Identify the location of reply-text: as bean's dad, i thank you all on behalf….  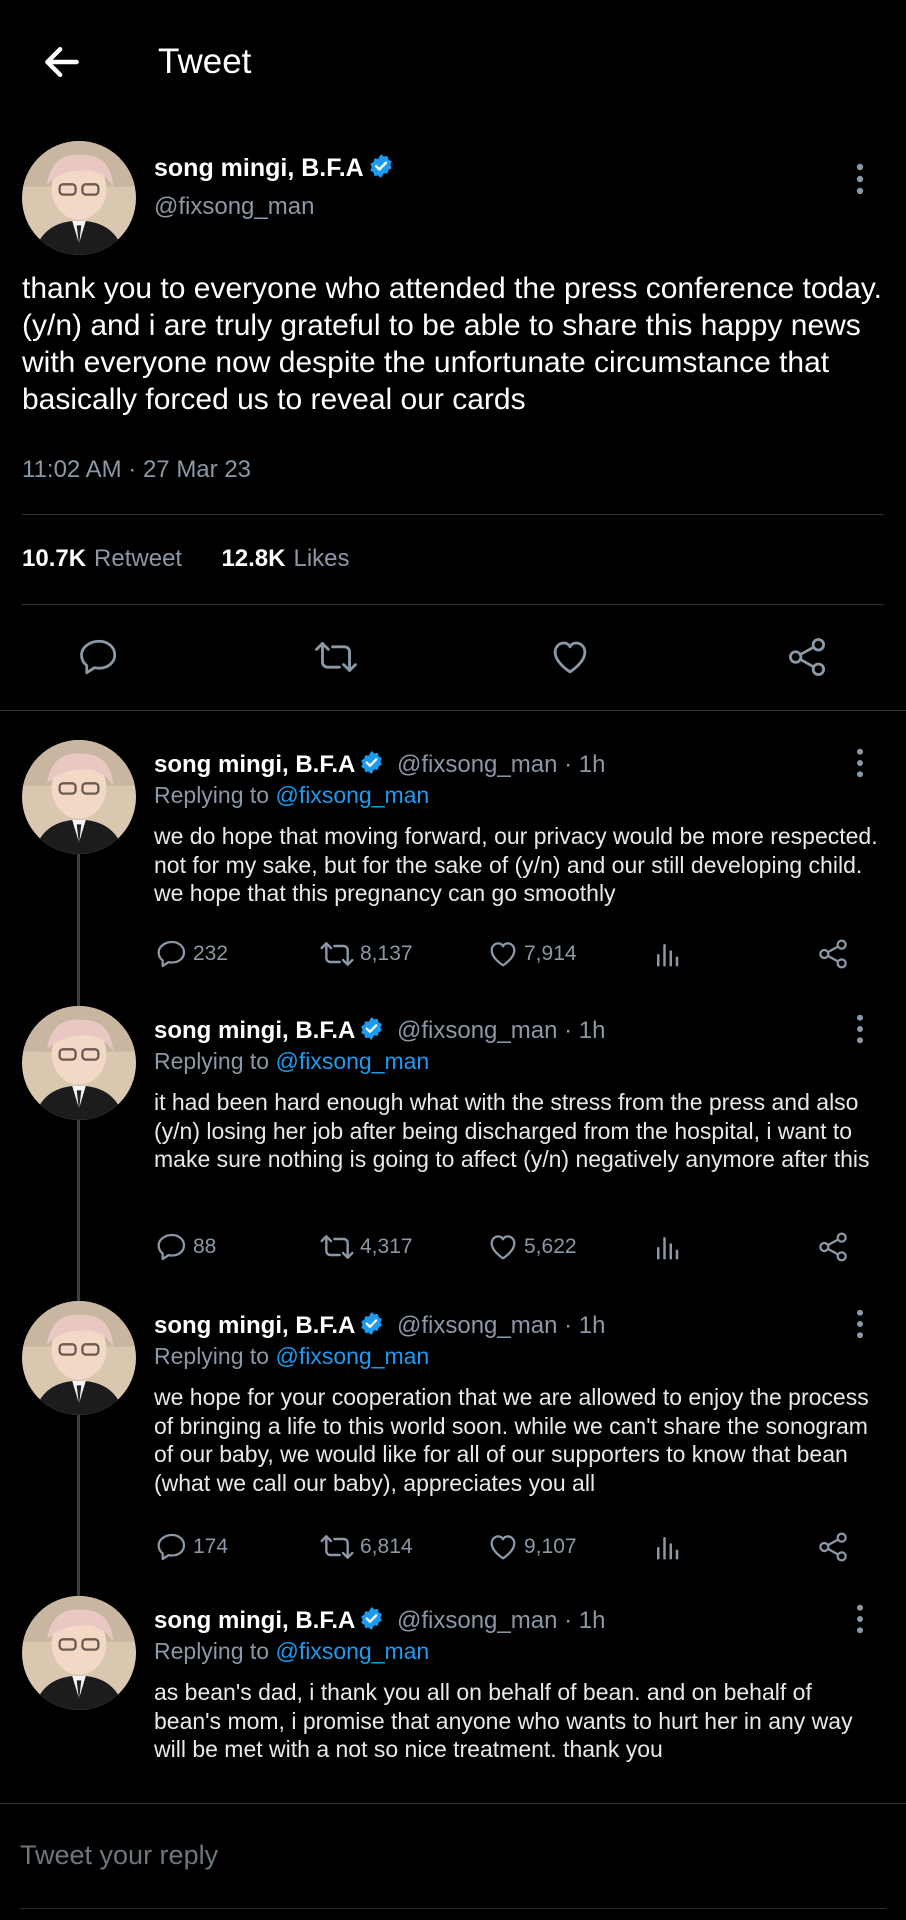
(503, 1720).